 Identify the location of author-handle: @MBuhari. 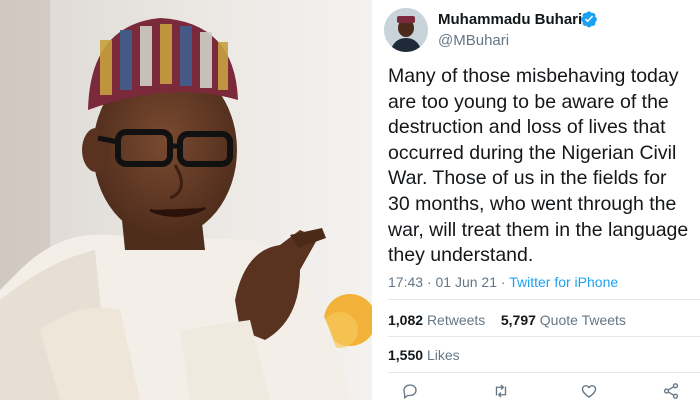
(473, 40).